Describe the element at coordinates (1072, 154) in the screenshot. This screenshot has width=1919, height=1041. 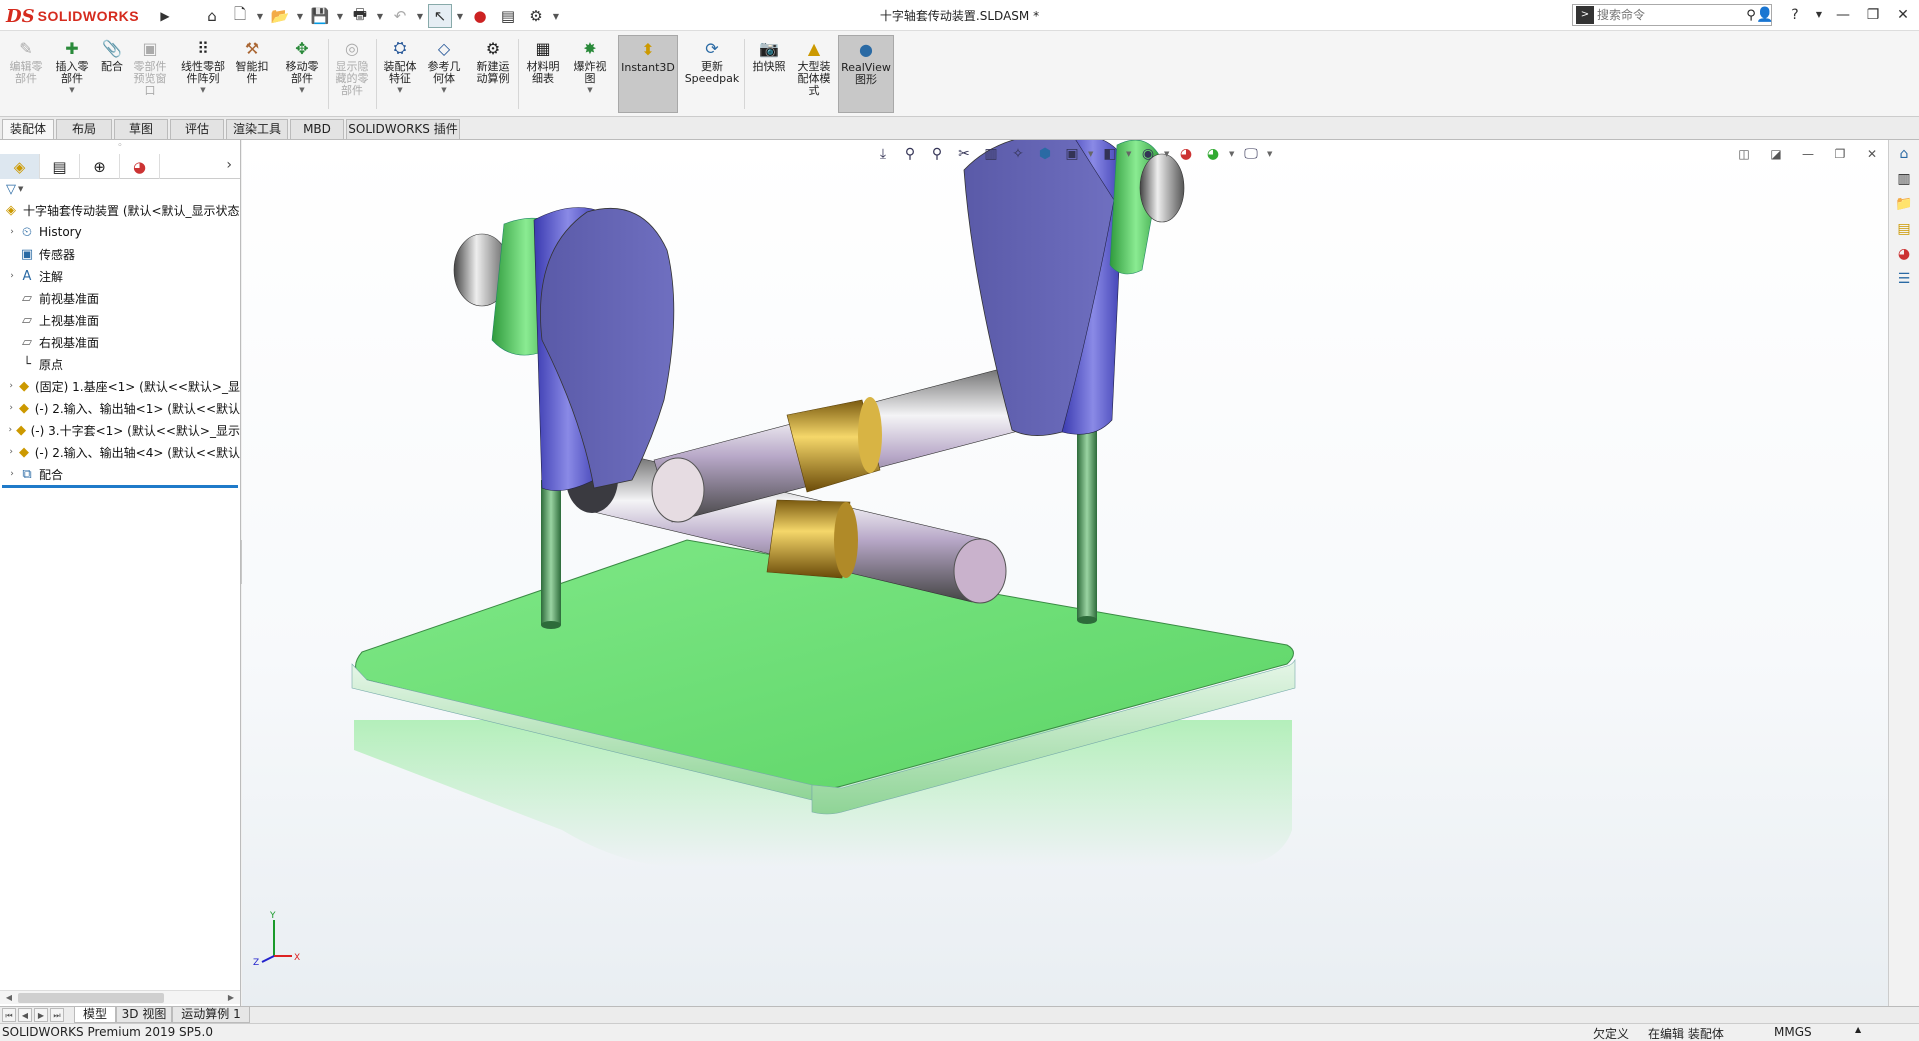
I see `hide-show-items-icon: ▣` at that location.